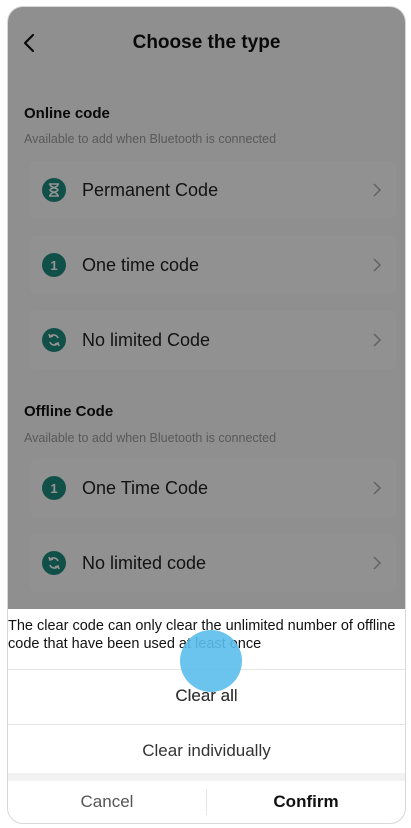 This screenshot has height=828, width=411. I want to click on confirm-button: Confirm, so click(306, 802).